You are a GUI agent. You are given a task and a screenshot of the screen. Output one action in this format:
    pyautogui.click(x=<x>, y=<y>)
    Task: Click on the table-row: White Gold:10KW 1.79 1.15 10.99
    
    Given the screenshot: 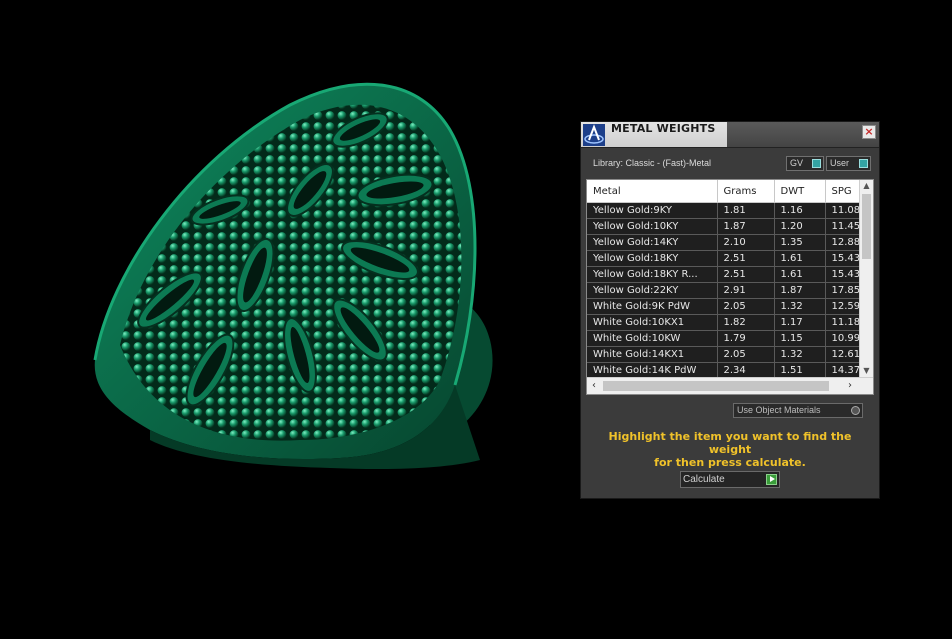 What is the action you would take?
    pyautogui.click(x=730, y=338)
    